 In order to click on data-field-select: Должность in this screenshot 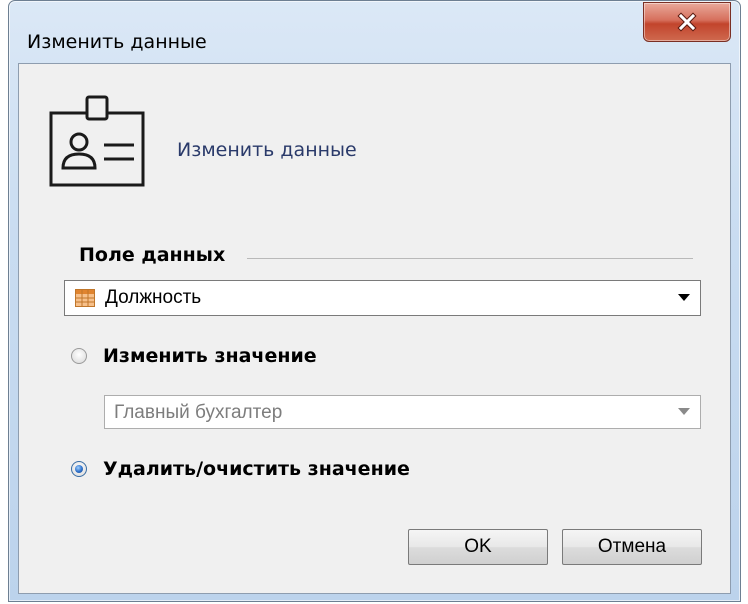, I will do `click(382, 298)`.